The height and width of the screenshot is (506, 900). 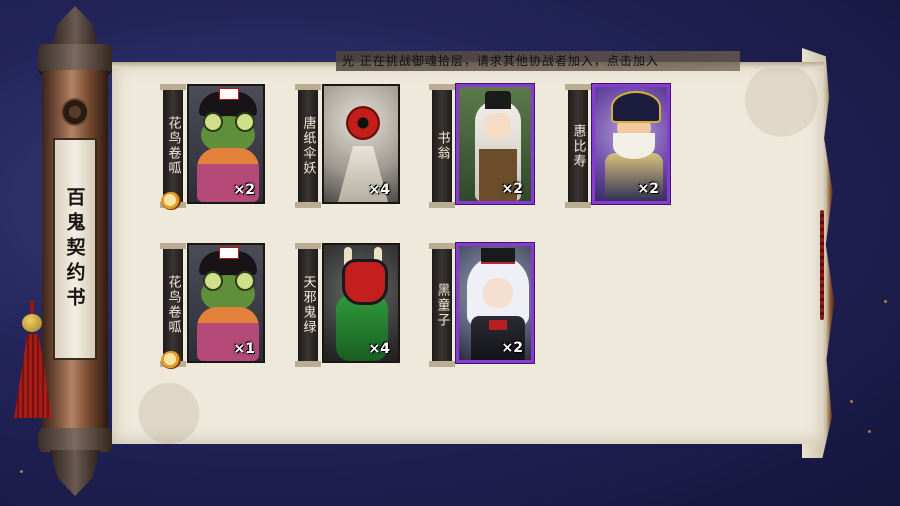 I want to click on card-name-bar: 书翁, so click(x=442, y=146).